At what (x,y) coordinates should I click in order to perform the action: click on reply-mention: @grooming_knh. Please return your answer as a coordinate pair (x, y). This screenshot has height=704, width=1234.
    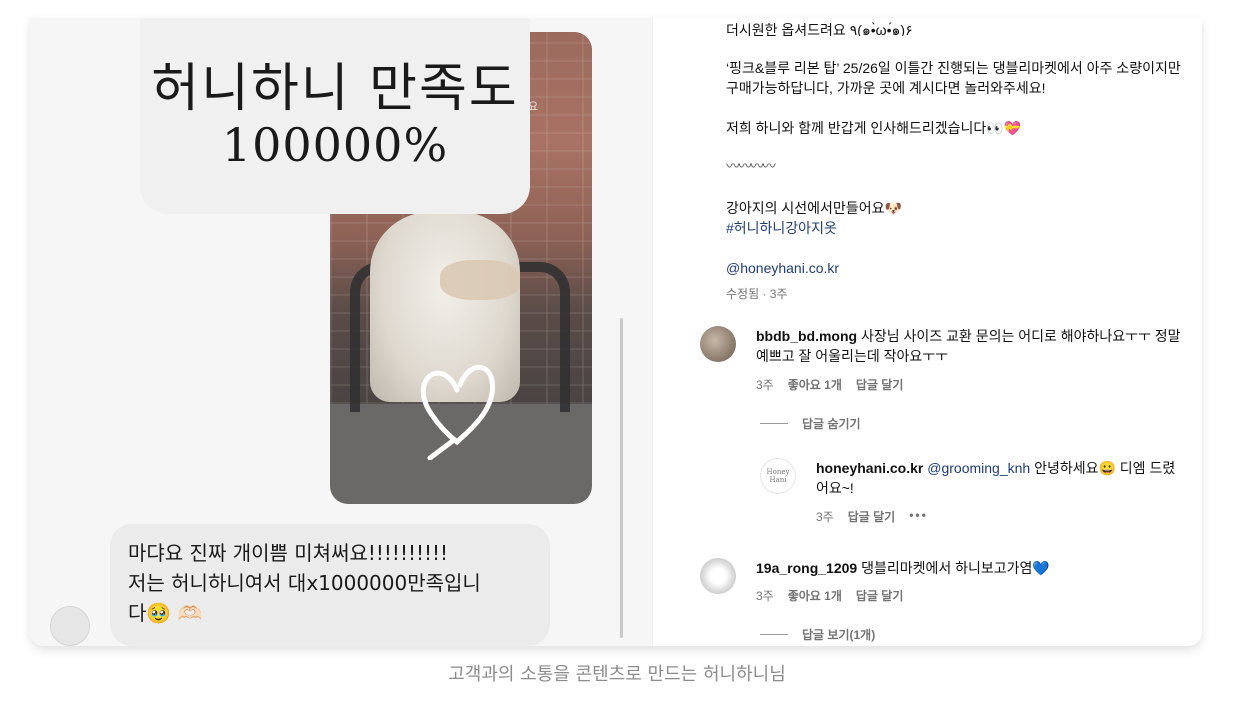
    Looking at the image, I should click on (978, 468).